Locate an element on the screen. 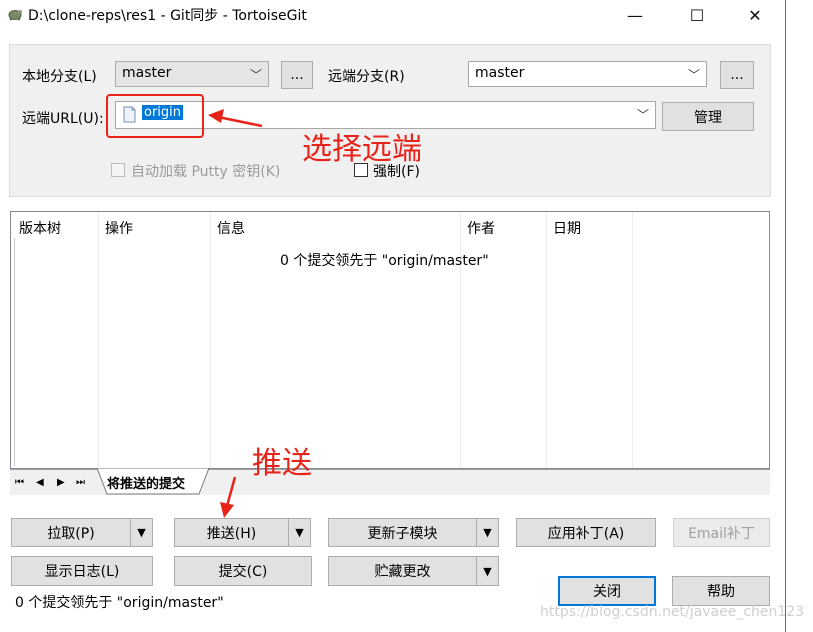 This screenshot has height=632, width=813. close-window-button: ✕ is located at coordinates (755, 15).